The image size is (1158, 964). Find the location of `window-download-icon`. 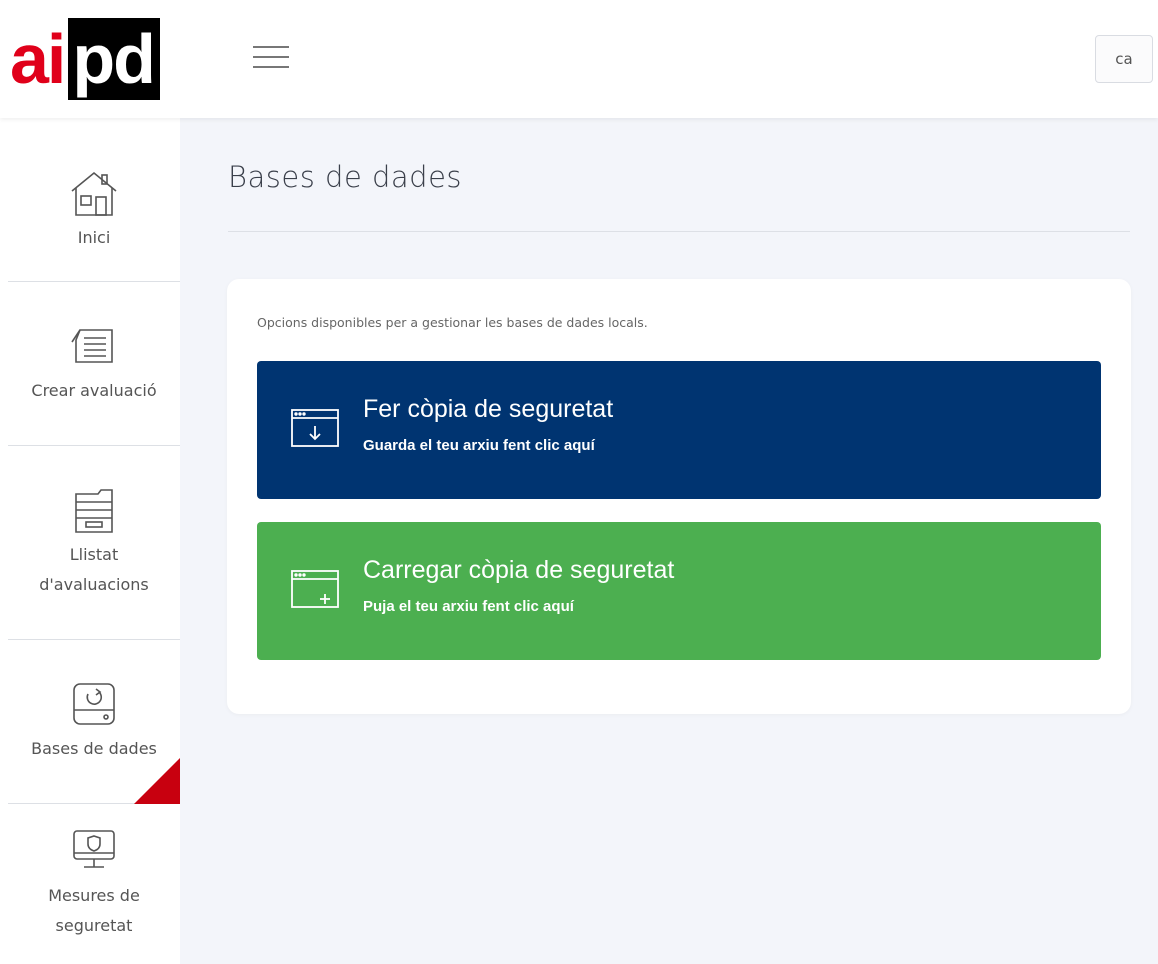

window-download-icon is located at coordinates (315, 428).